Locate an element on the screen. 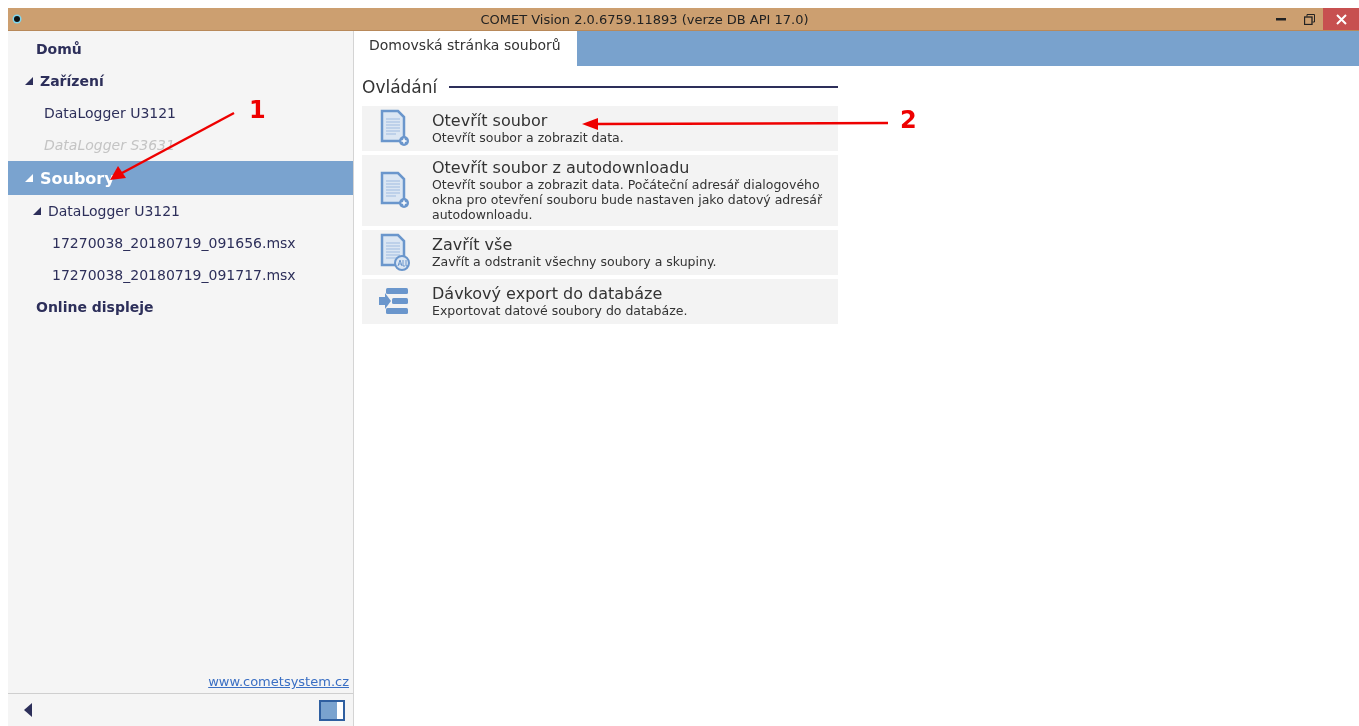 This screenshot has height=726, width=1359. website-link: www.cometsystem.cz is located at coordinates (278, 681).